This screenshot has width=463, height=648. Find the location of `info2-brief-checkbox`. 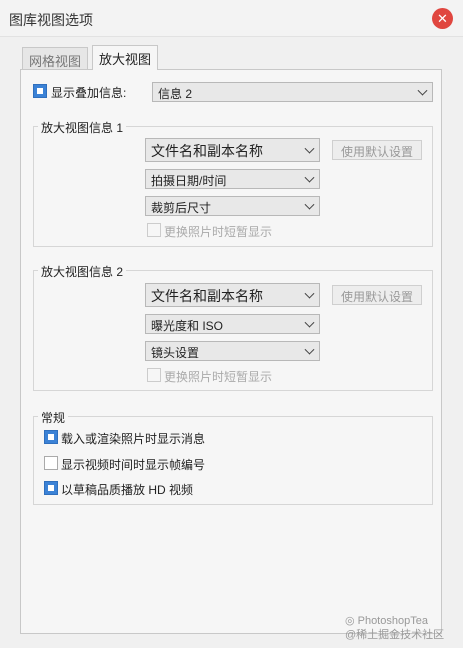

info2-brief-checkbox is located at coordinates (154, 375).